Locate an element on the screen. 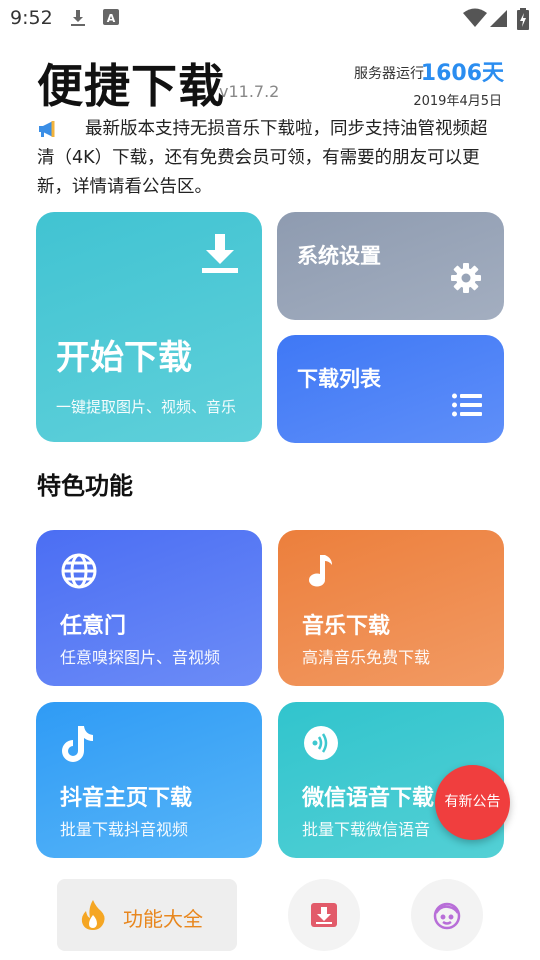  tiktok-icon is located at coordinates (79, 746).